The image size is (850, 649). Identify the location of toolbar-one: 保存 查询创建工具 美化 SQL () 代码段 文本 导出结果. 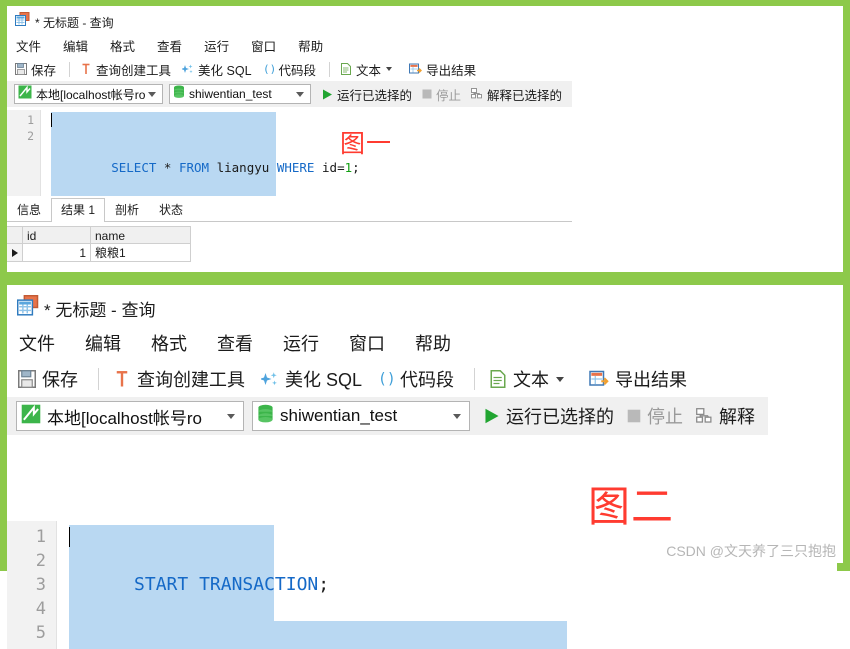
(425, 69).